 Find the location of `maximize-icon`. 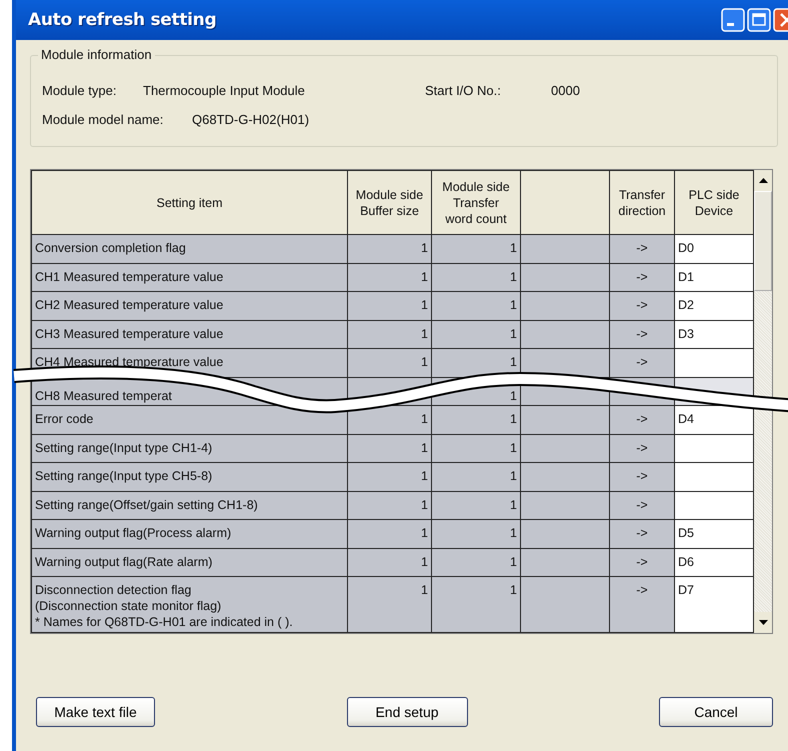

maximize-icon is located at coordinates (759, 20).